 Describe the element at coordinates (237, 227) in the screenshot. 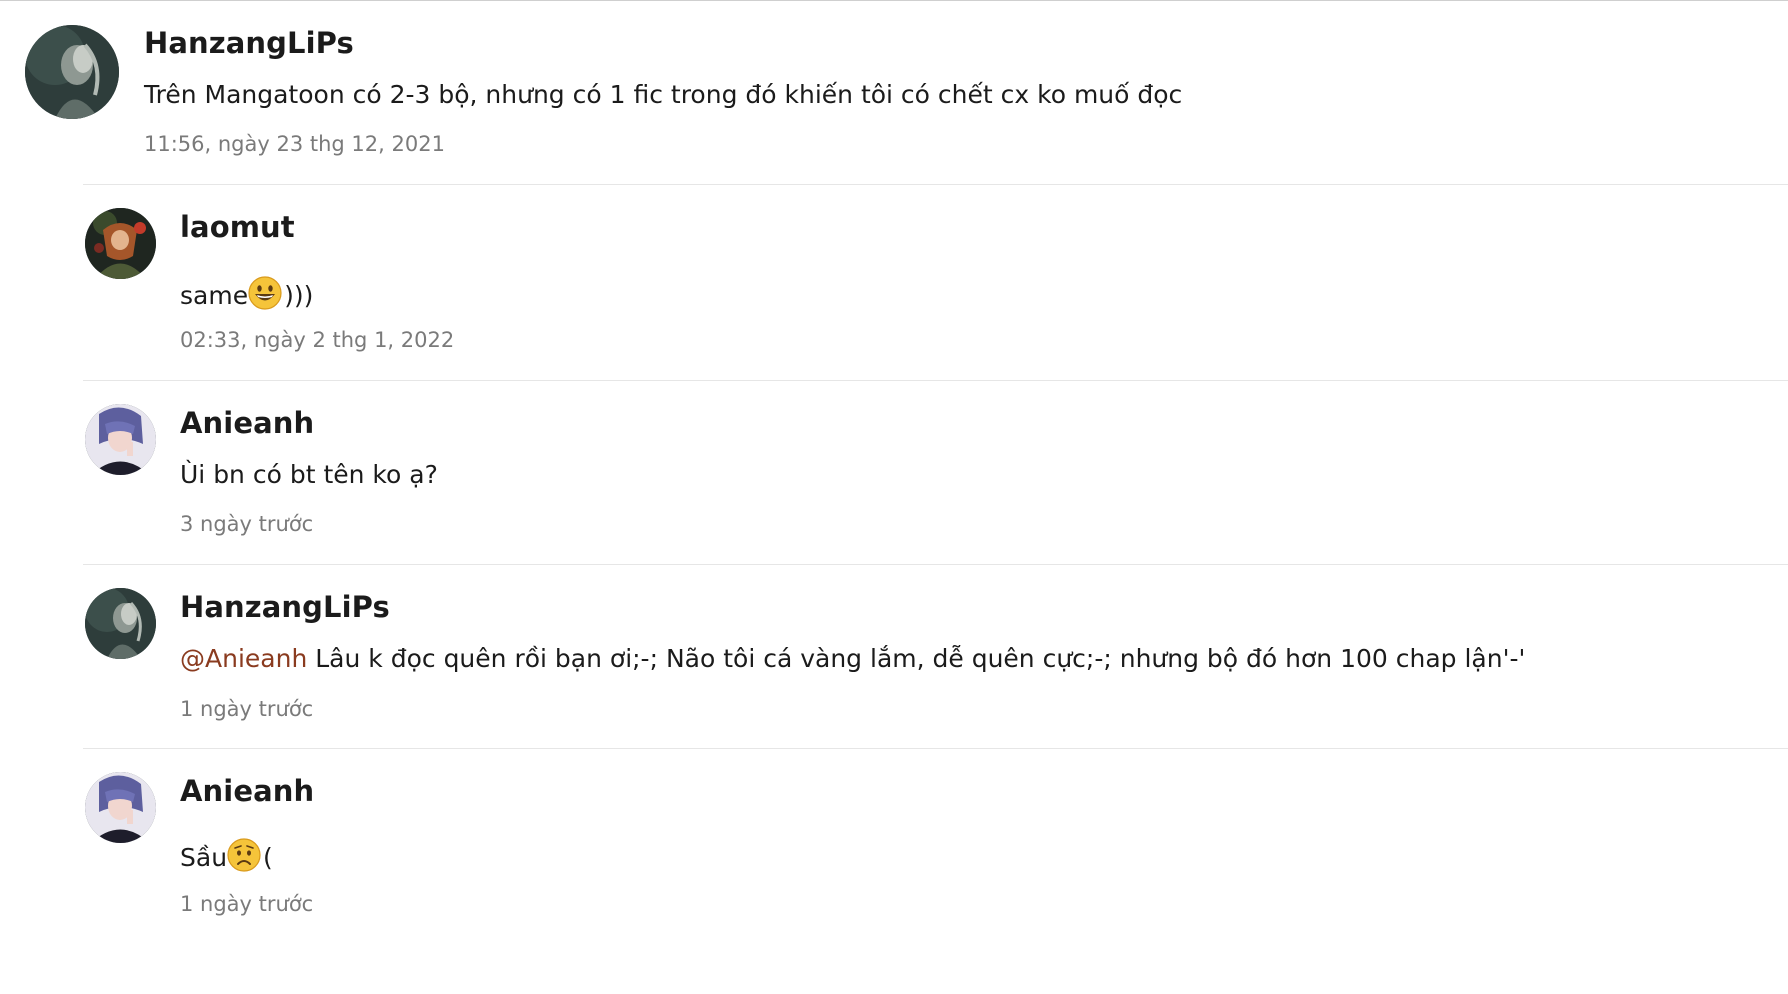

I see `comment-username: laomut` at that location.